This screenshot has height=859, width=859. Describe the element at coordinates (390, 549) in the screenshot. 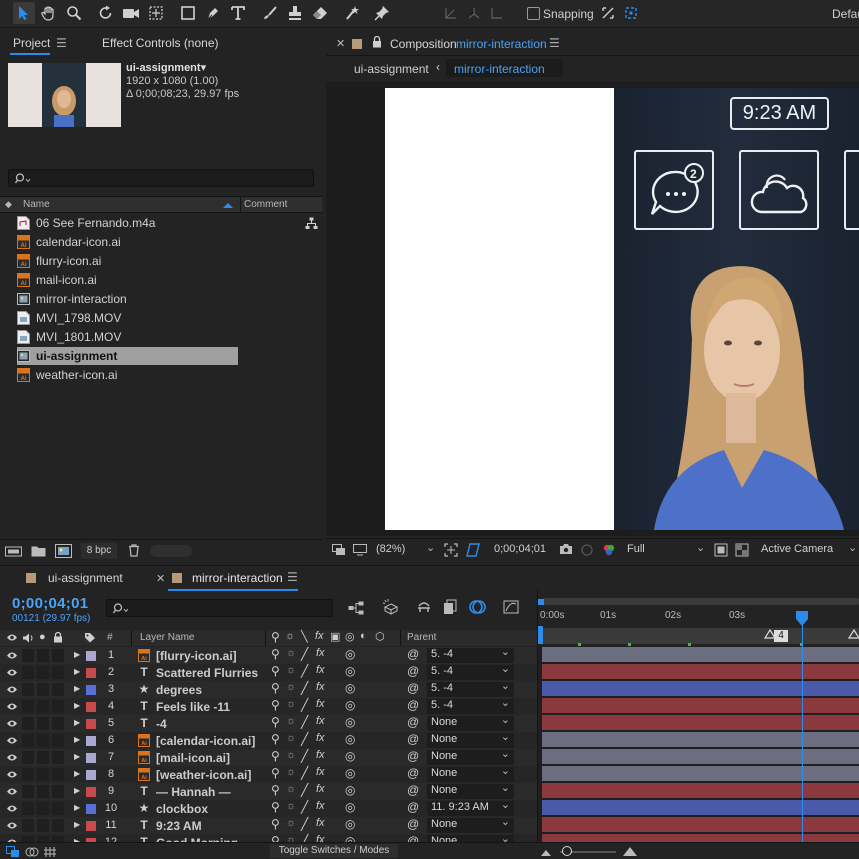

I see `zoom-dropdown: (82%)` at that location.